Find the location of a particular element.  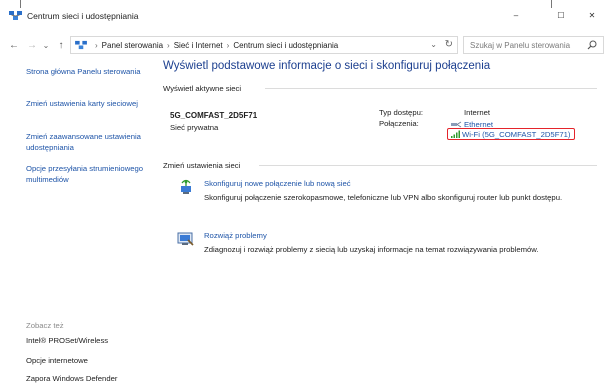

sidebar-link-adapter-settings: Zmień ustawienia karty sieciowej is located at coordinates (88, 104).